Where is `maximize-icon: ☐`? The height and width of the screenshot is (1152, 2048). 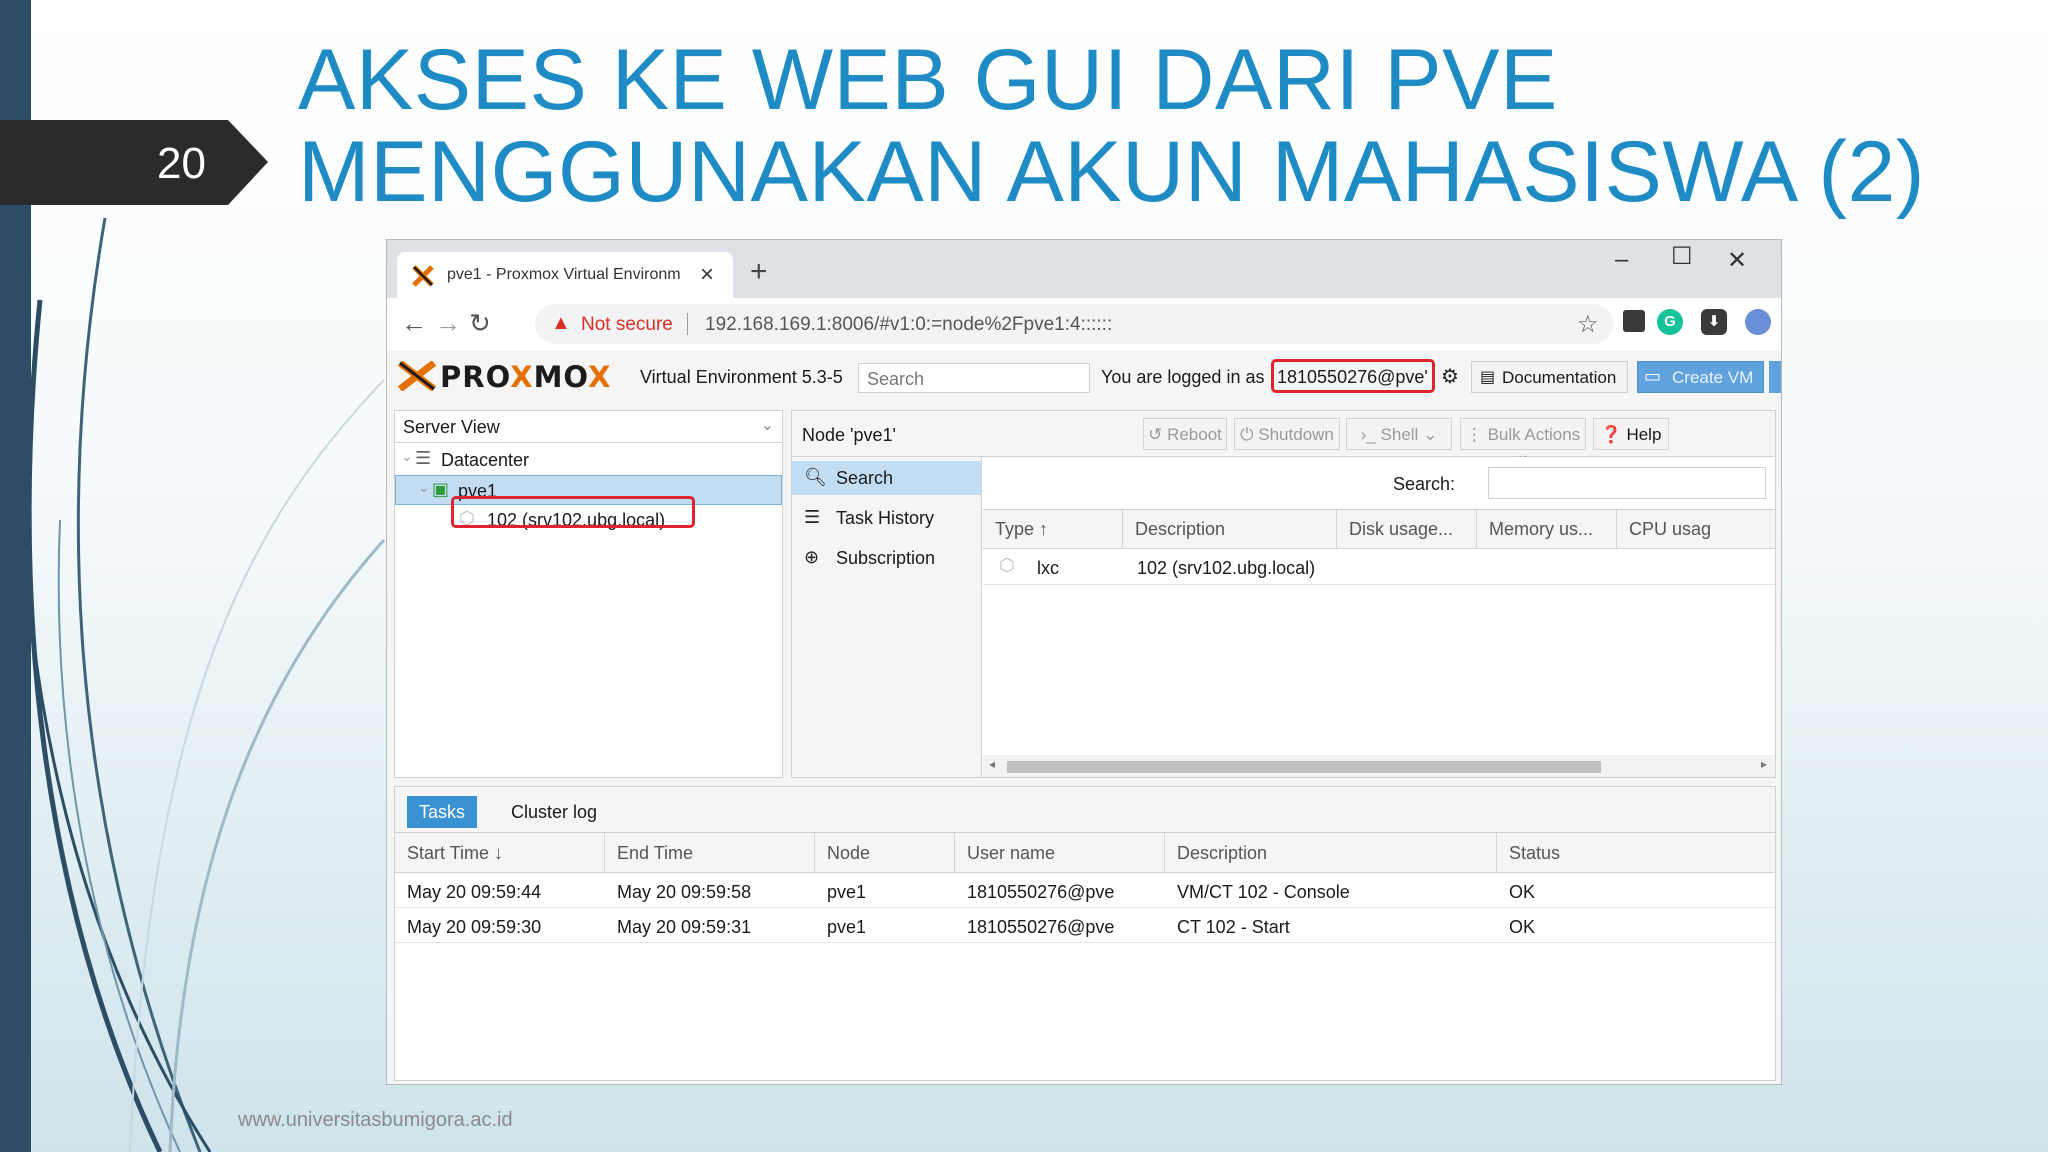
maximize-icon: ☐ is located at coordinates (1682, 256).